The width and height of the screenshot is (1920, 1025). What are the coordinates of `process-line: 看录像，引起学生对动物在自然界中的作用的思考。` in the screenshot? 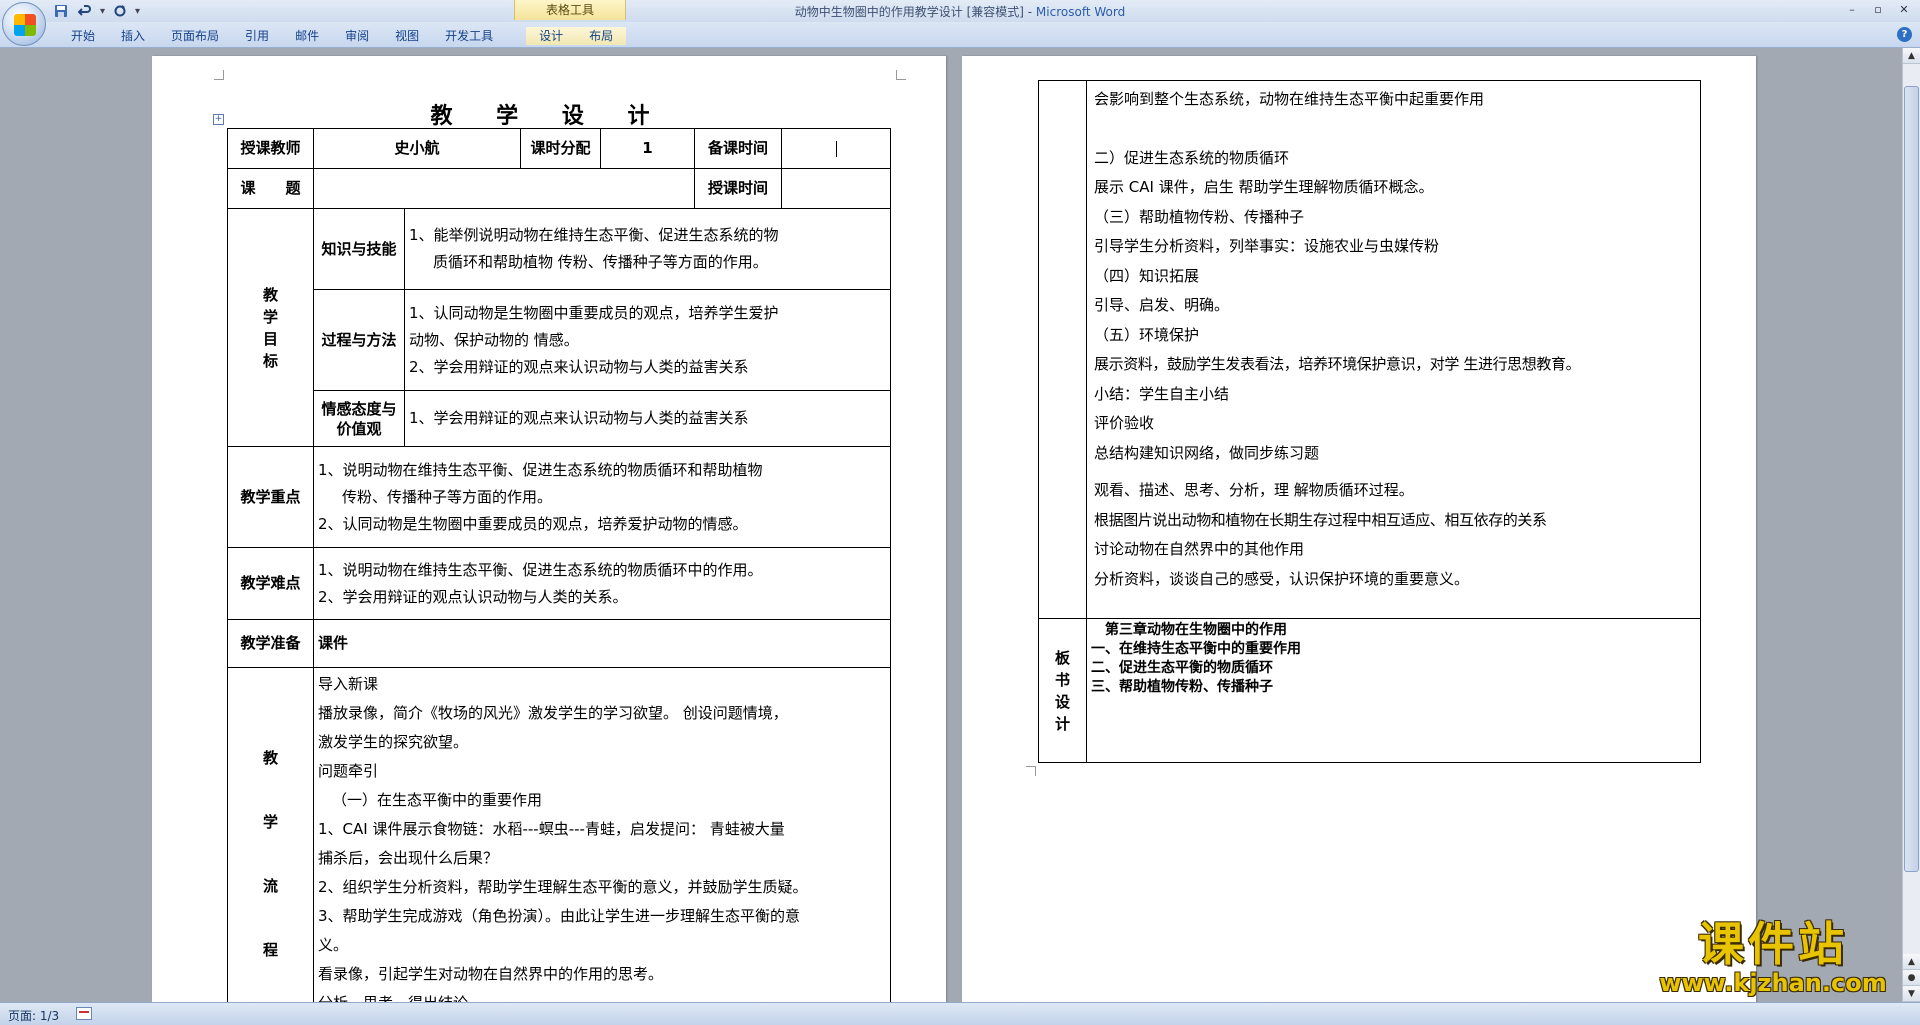 It's located at (491, 974).